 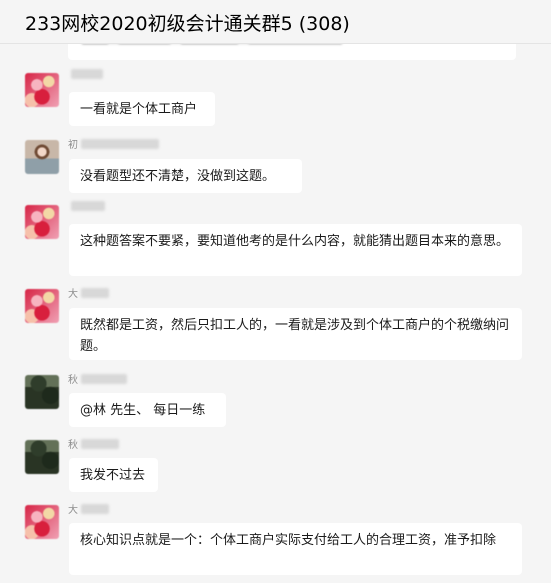 I want to click on message-bubble: @林 先生、 每日一练, so click(x=147, y=410).